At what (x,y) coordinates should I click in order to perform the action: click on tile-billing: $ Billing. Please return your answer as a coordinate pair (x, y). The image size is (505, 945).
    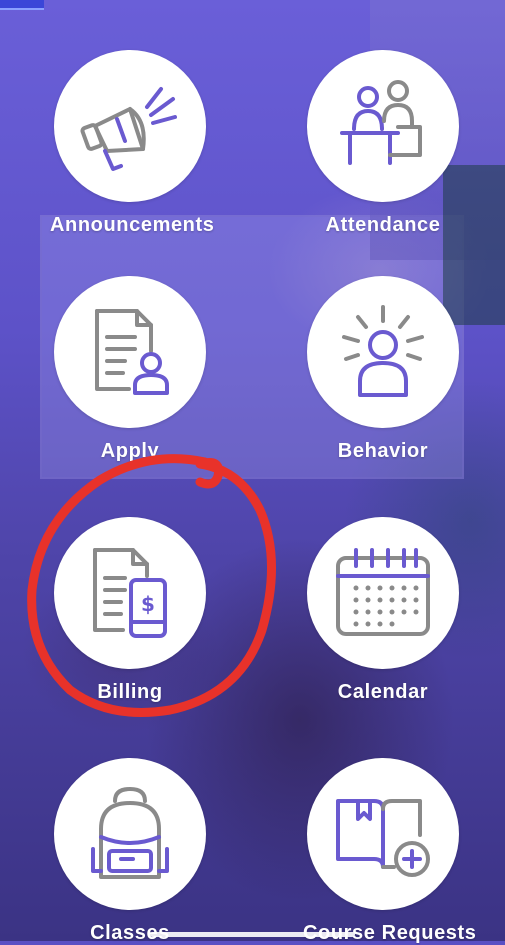
    Looking at the image, I should click on (130, 610).